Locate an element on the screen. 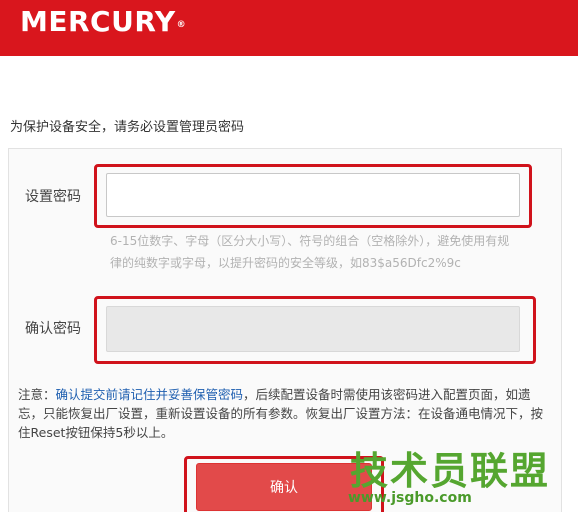 Image resolution: width=578 pixels, height=512 pixels. confirm-password-label: 确认密码 is located at coordinates (53, 329).